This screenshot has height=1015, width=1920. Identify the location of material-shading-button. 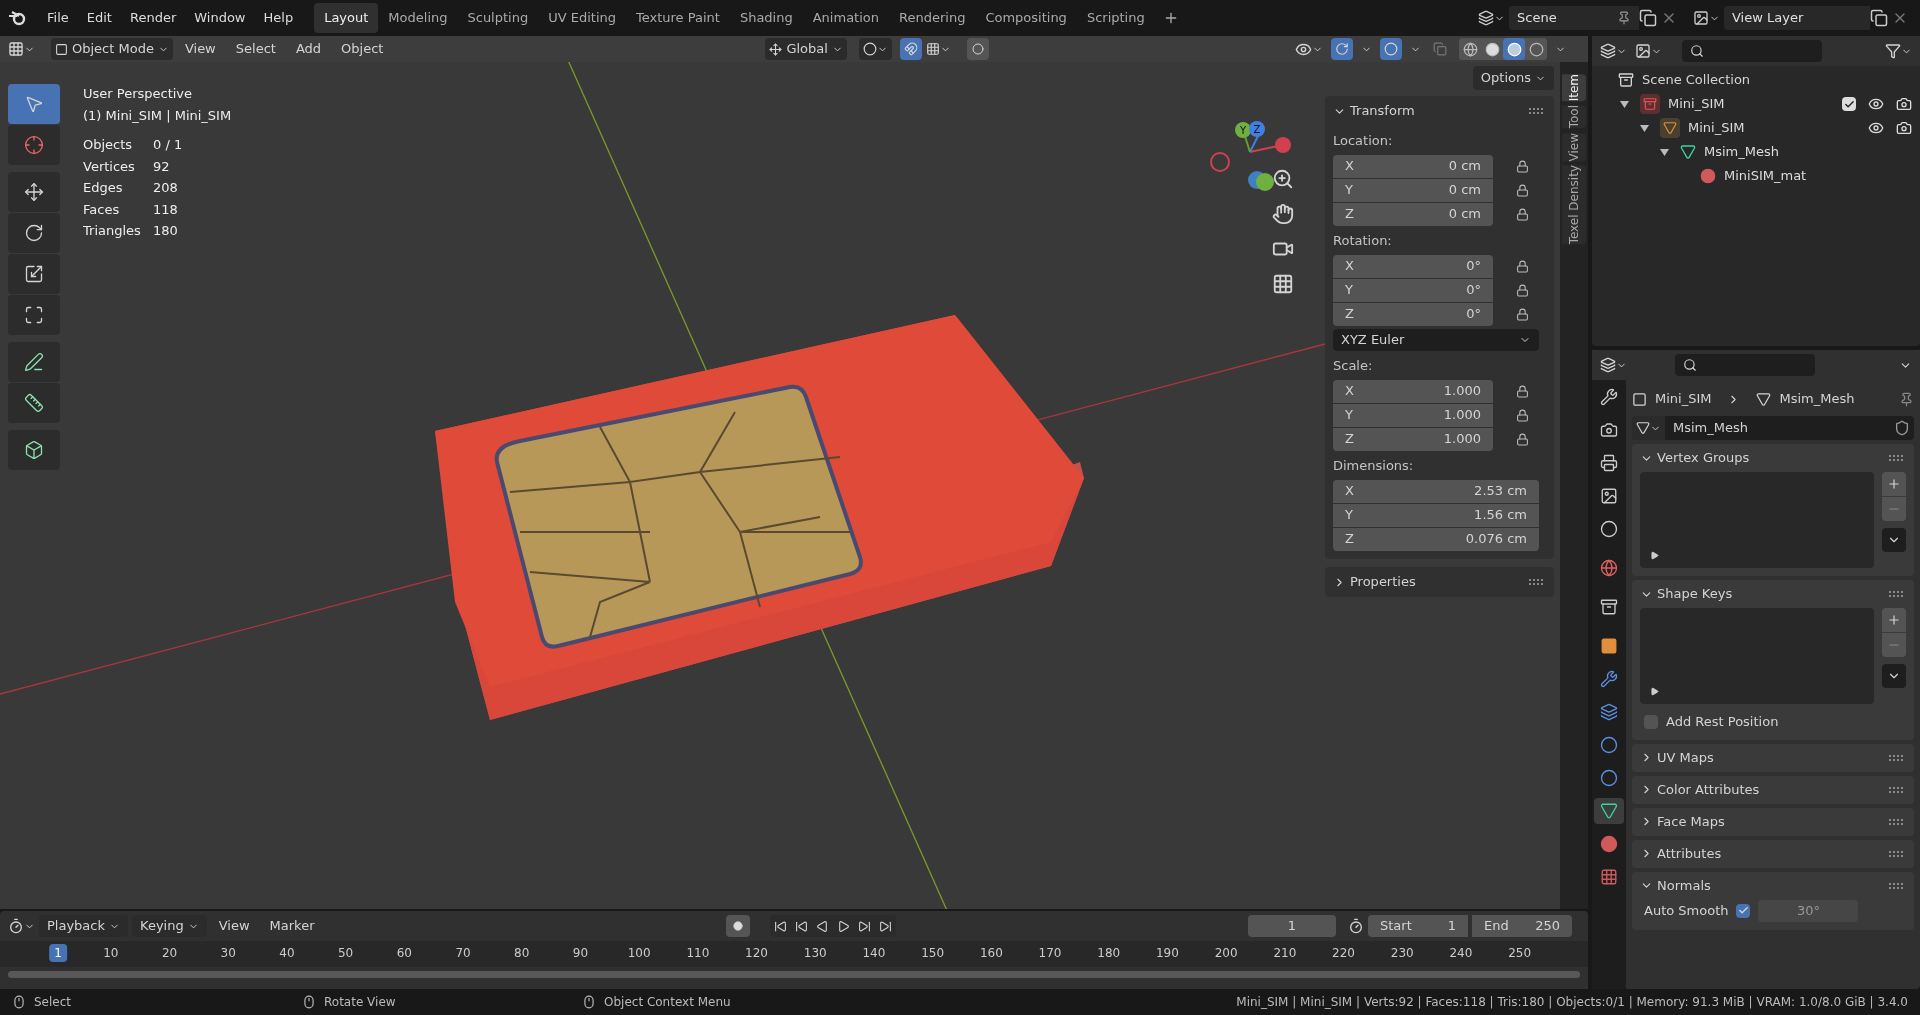
(1514, 49).